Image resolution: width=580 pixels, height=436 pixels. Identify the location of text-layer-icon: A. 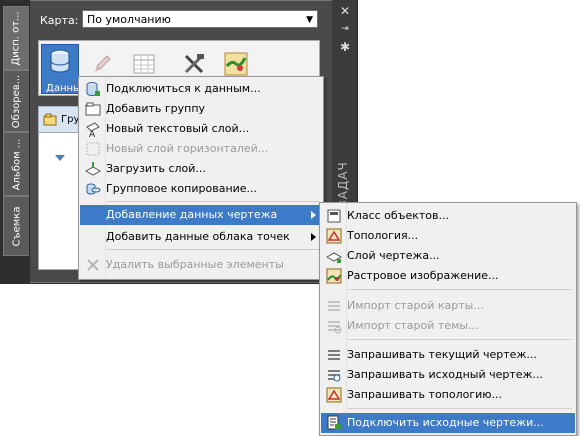
(93, 129).